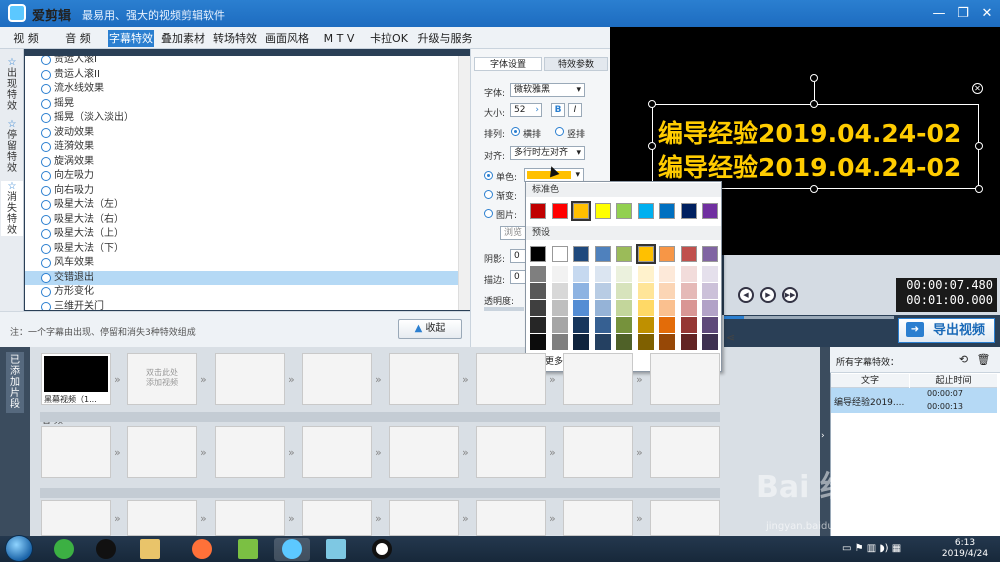  I want to click on effect-list-item: 风车效果, so click(241, 263).